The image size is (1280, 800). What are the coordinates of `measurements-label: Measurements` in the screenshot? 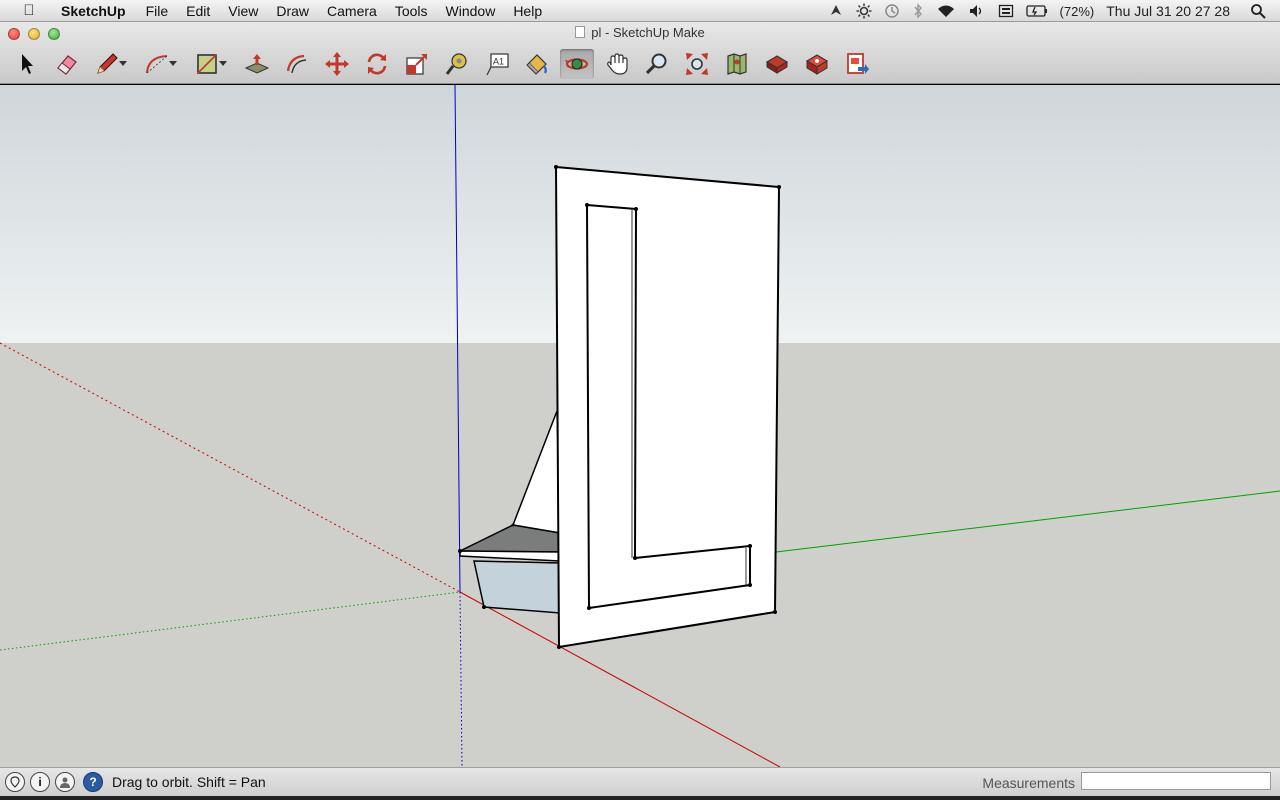 It's located at (1028, 783).